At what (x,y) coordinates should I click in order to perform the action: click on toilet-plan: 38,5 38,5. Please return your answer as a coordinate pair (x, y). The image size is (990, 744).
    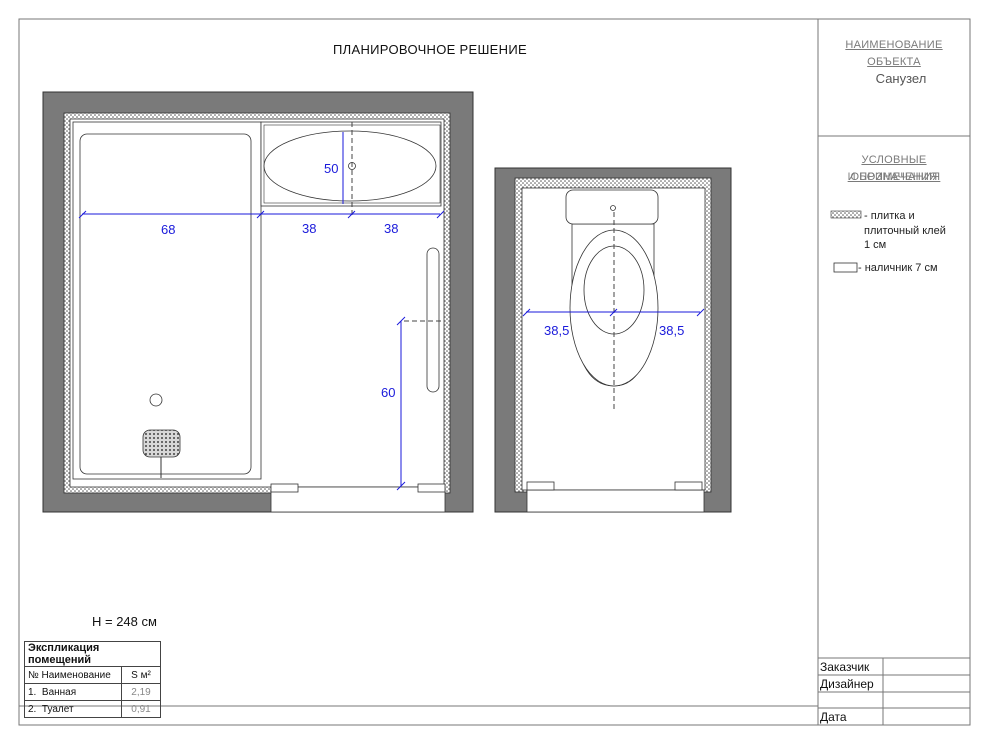
    Looking at the image, I should click on (613, 340).